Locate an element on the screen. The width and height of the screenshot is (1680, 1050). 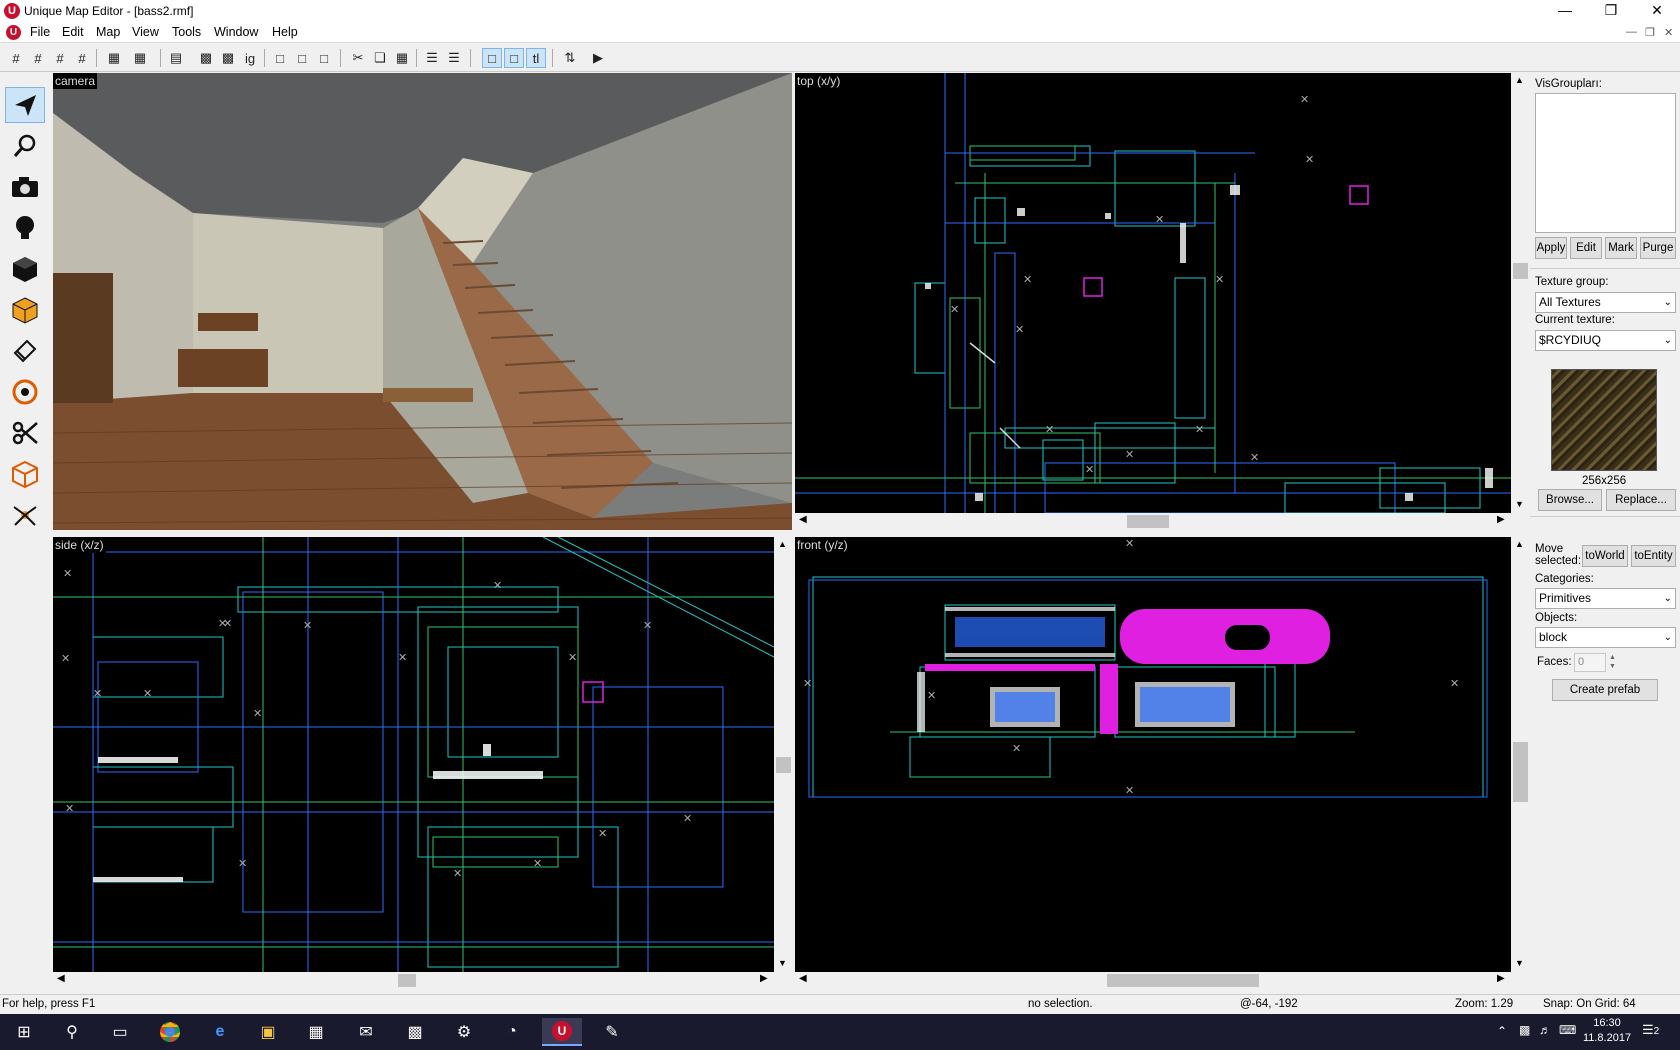
file-explorer-icon: ▣ is located at coordinates (268, 1032).